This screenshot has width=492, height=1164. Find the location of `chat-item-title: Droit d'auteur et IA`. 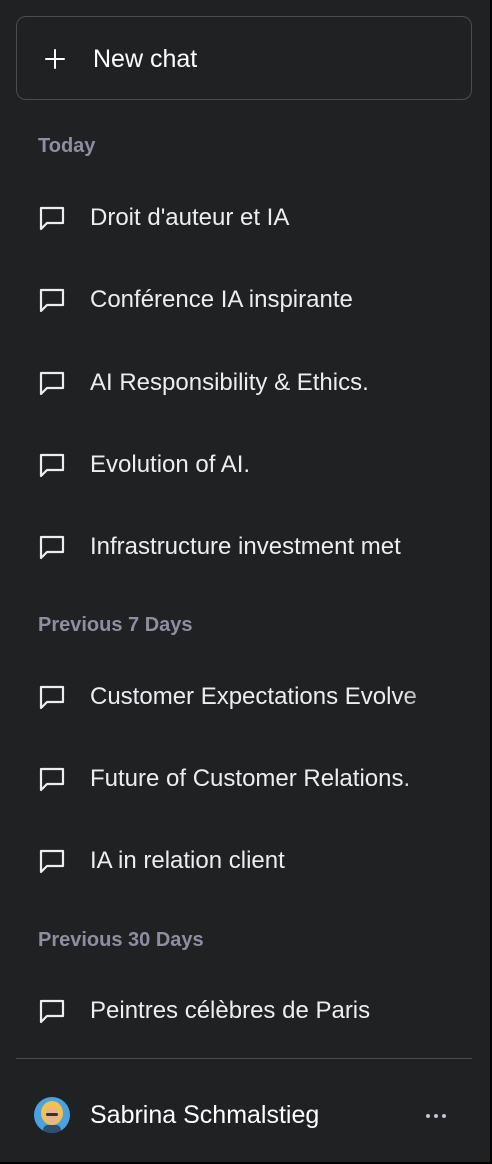

chat-item-title: Droit d'auteur et IA is located at coordinates (190, 217).